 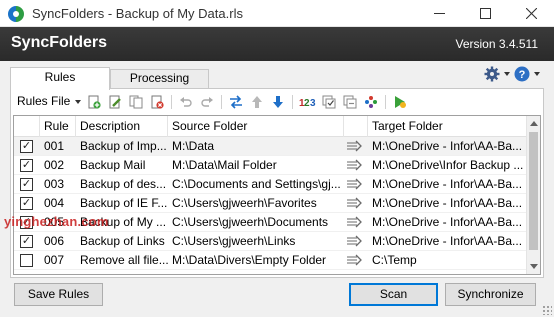 What do you see at coordinates (534, 123) in the screenshot?
I see `scroll-up-icon` at bounding box center [534, 123].